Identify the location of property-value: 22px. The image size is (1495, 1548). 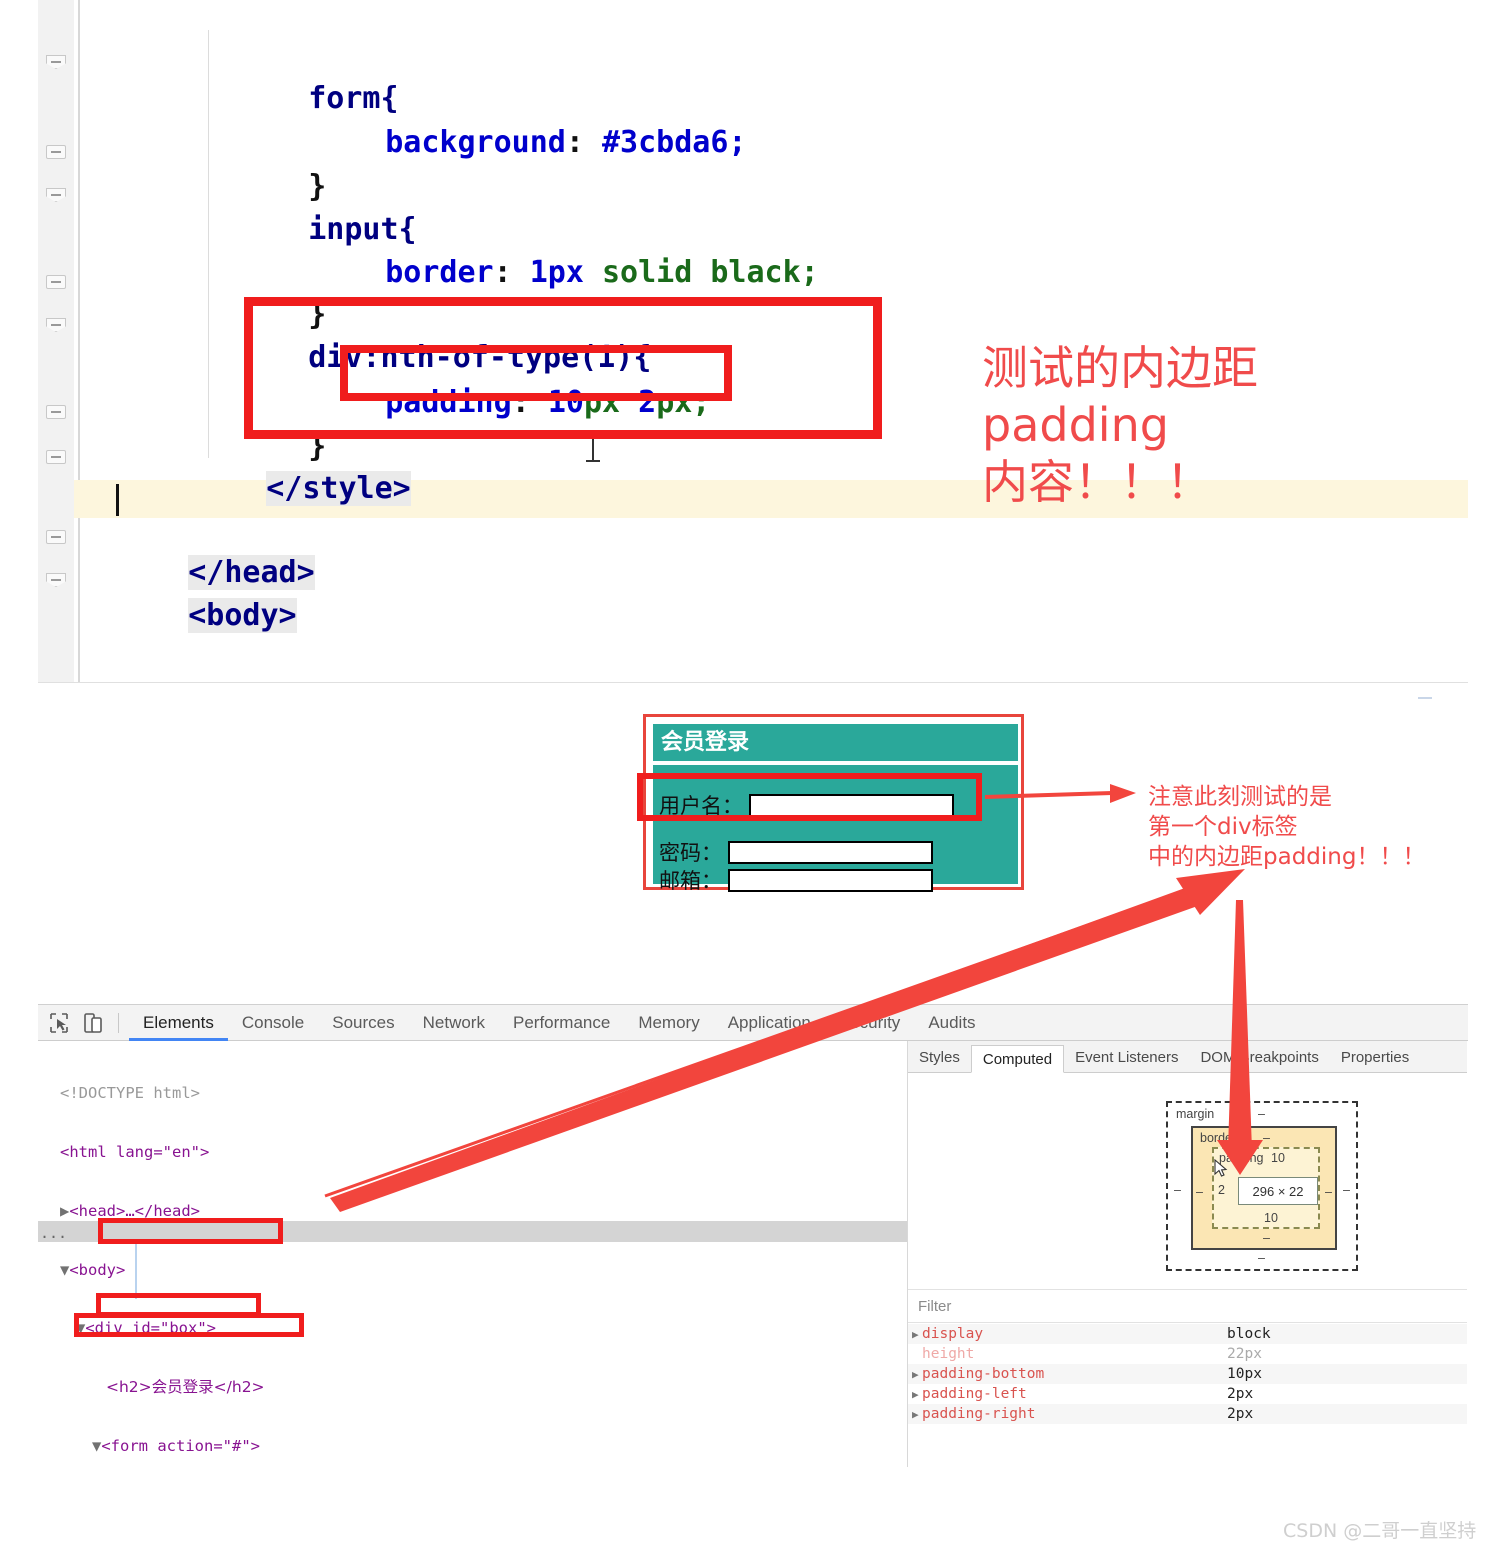
(1244, 1354).